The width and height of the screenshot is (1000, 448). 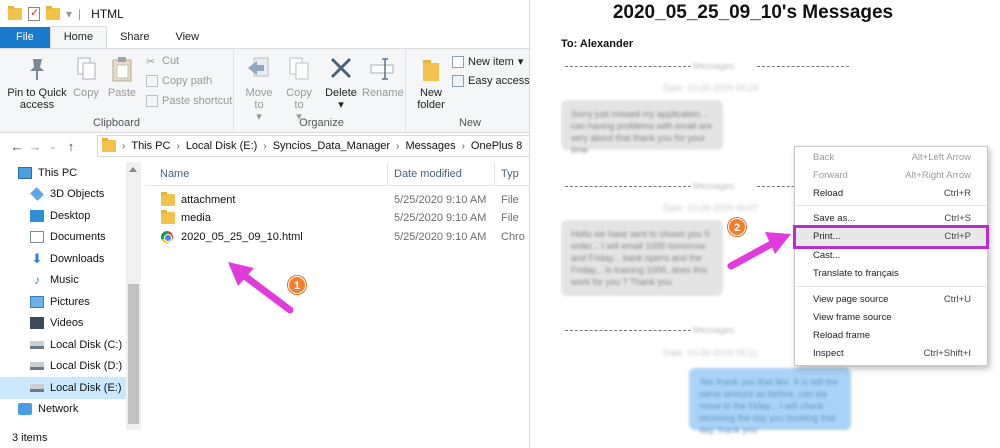 What do you see at coordinates (133, 169) in the screenshot?
I see `scroll-up-icon` at bounding box center [133, 169].